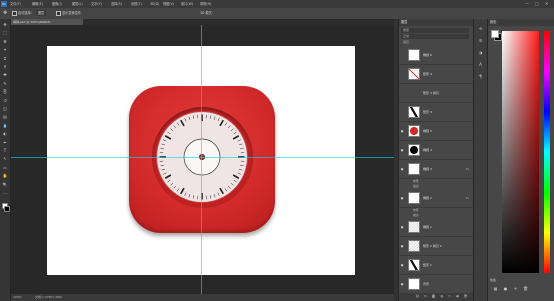 The width and height of the screenshot is (554, 301). Describe the element at coordinates (436, 55) in the screenshot. I see `layer-row: 椭圆 6` at that location.